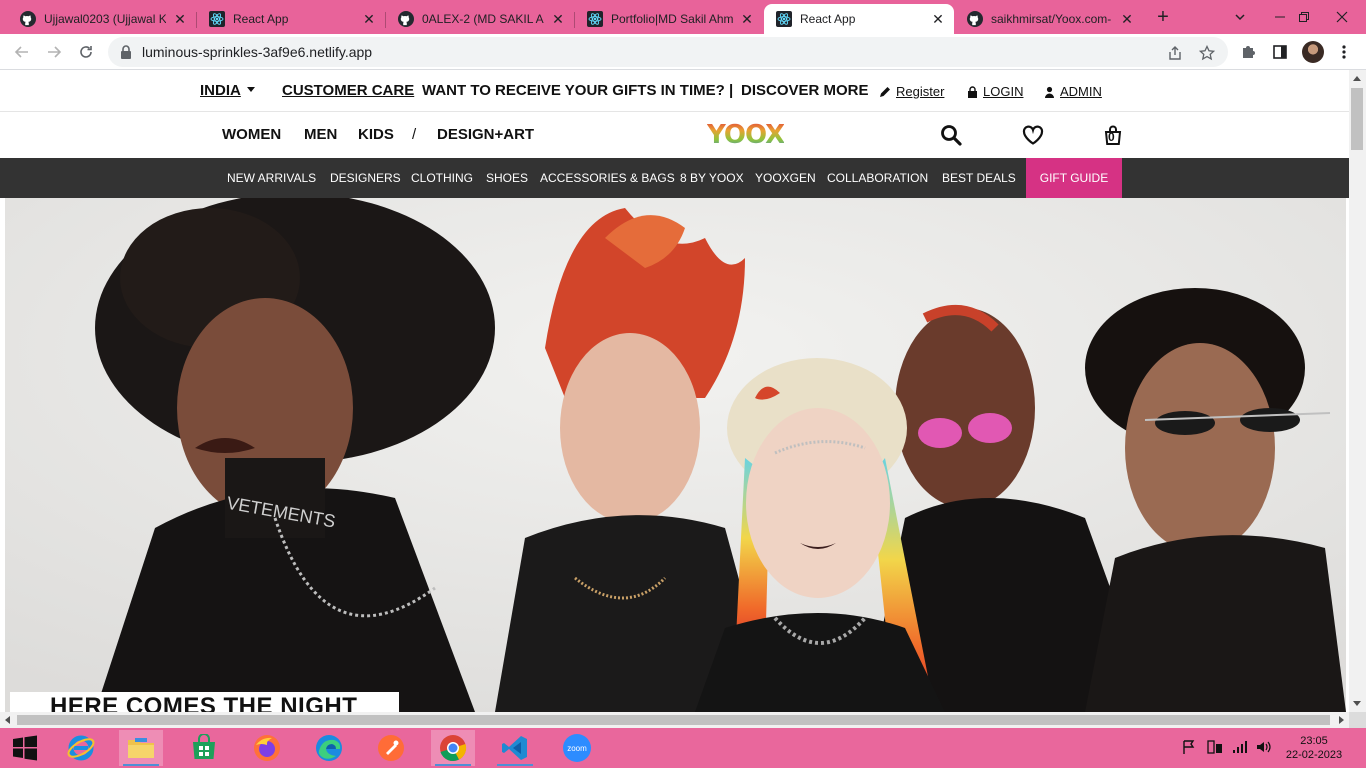  What do you see at coordinates (1344, 52) in the screenshot?
I see `kebab-menu-icon` at bounding box center [1344, 52].